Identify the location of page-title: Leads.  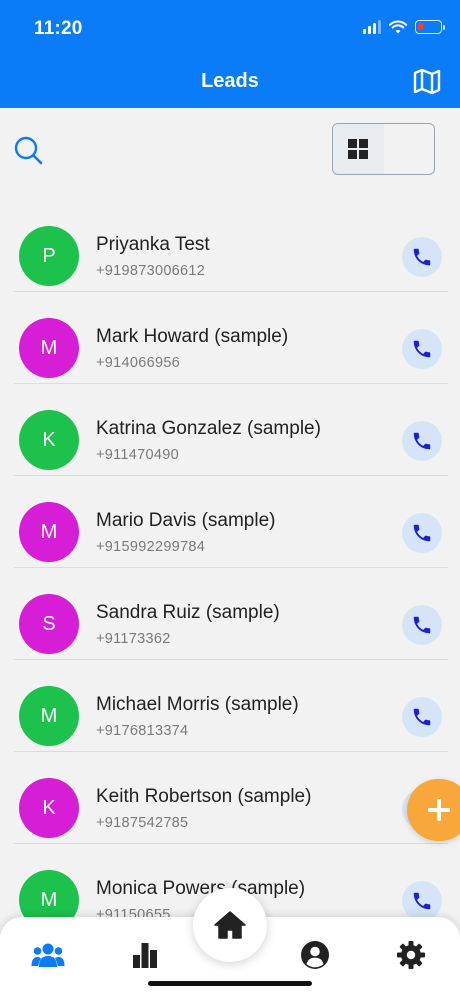
(230, 81).